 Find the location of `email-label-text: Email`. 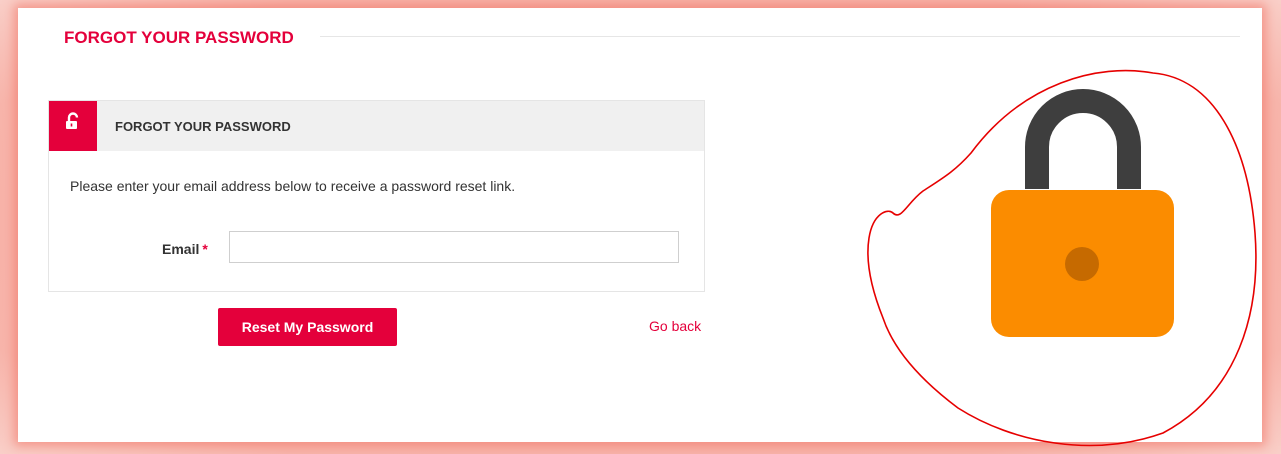

email-label-text: Email is located at coordinates (181, 249).